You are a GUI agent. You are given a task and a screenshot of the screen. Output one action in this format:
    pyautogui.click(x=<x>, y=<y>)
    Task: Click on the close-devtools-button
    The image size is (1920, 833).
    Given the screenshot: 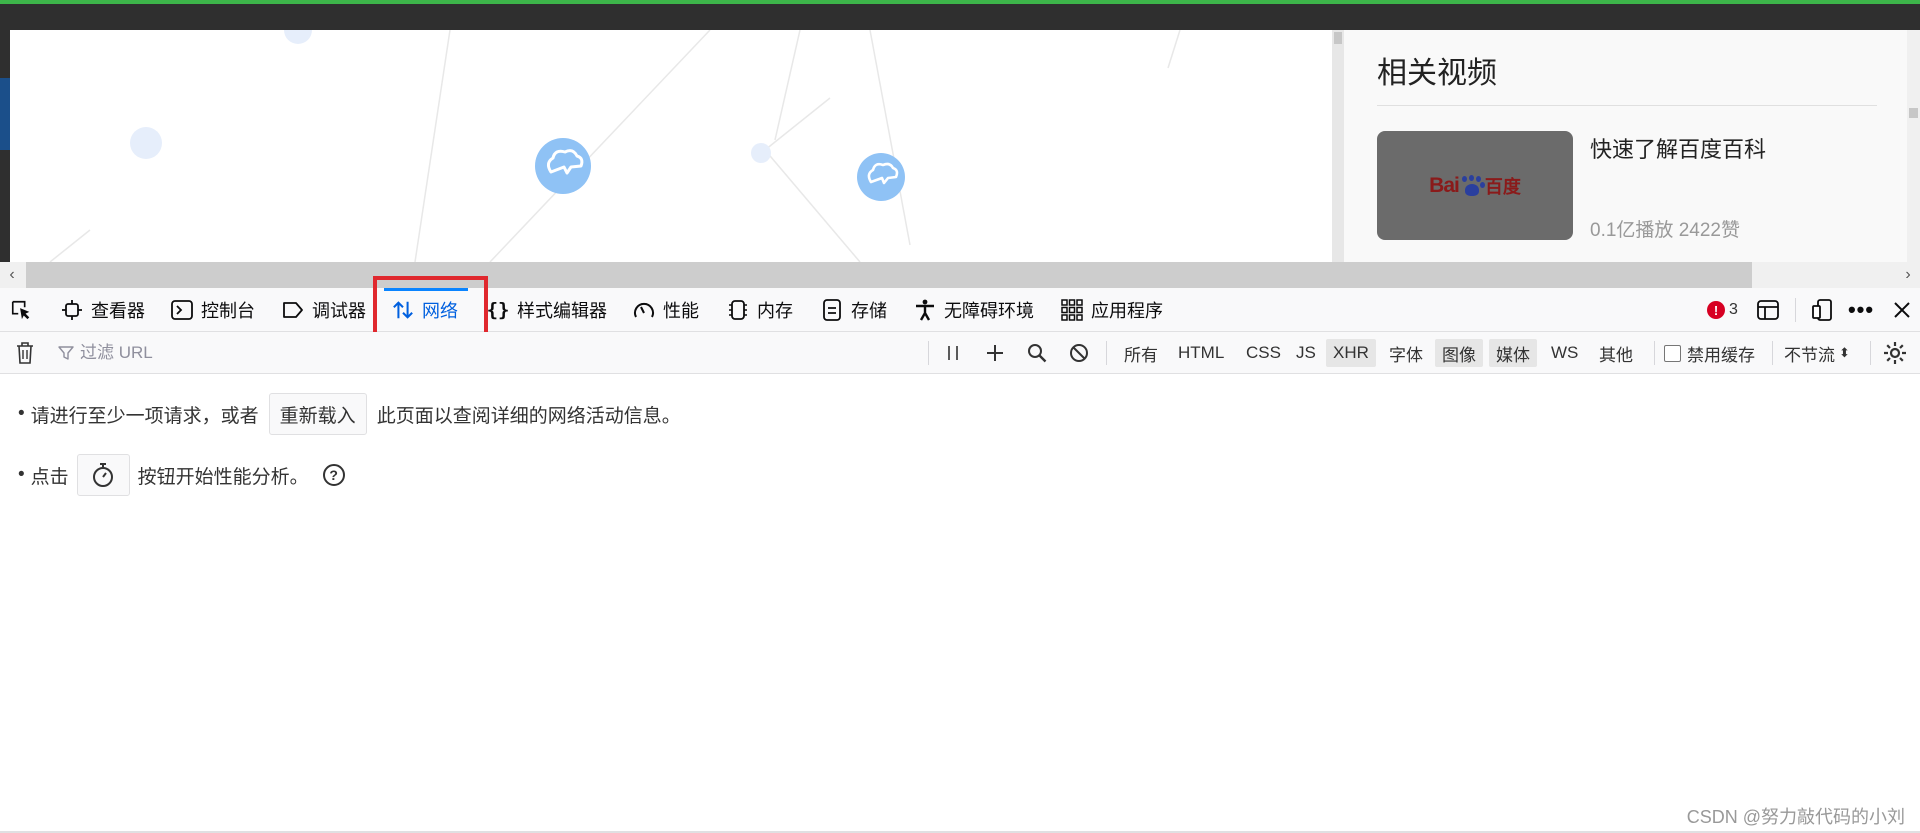 What is the action you would take?
    pyautogui.click(x=1902, y=310)
    